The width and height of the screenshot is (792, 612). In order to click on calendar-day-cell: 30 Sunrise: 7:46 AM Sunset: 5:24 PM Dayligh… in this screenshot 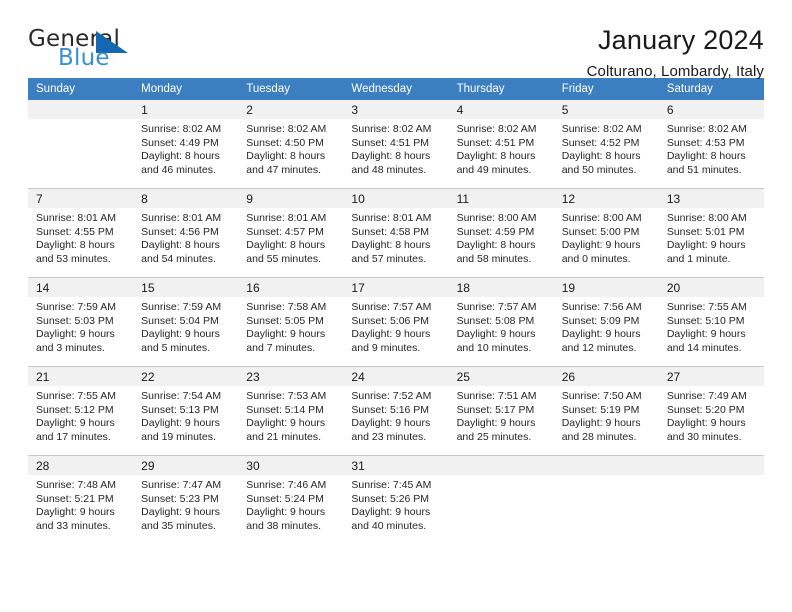, I will do `click(291, 499)`.